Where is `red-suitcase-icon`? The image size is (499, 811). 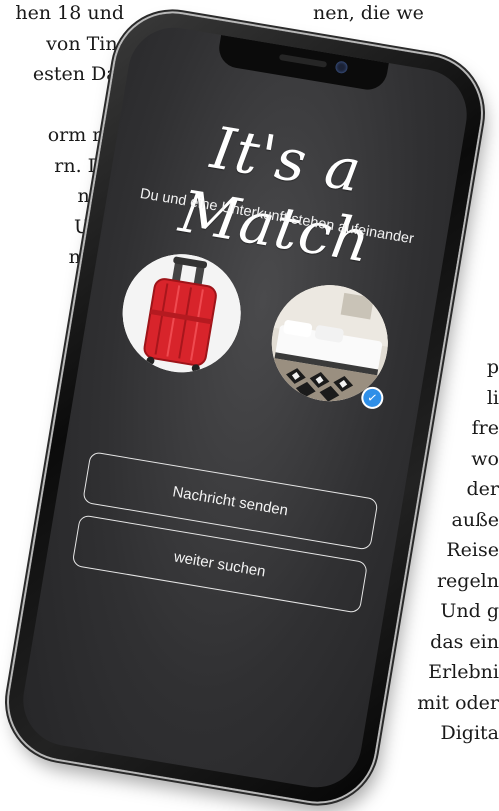
red-suitcase-icon is located at coordinates (181, 313).